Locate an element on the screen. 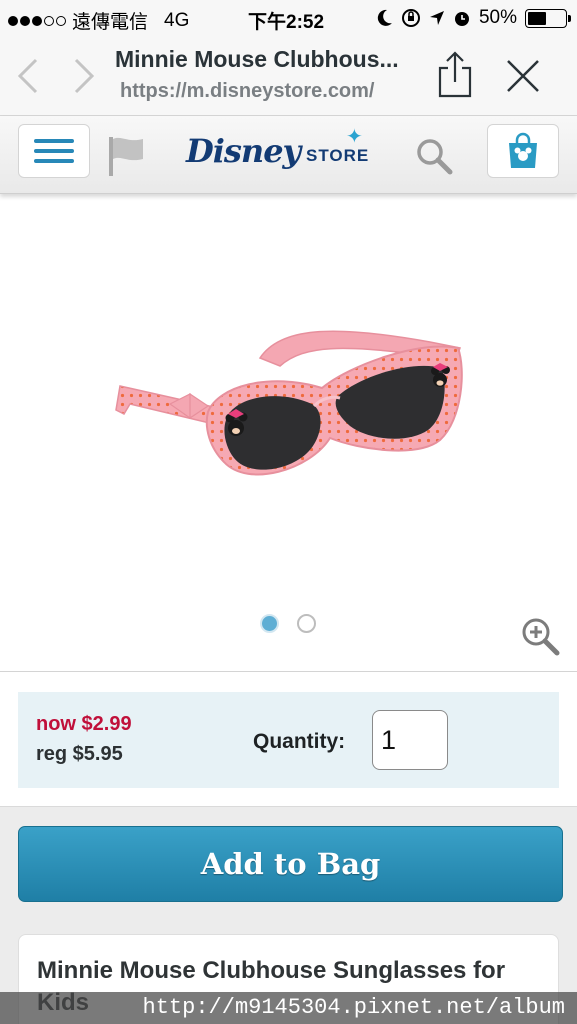  product-image is located at coordinates (290, 405).